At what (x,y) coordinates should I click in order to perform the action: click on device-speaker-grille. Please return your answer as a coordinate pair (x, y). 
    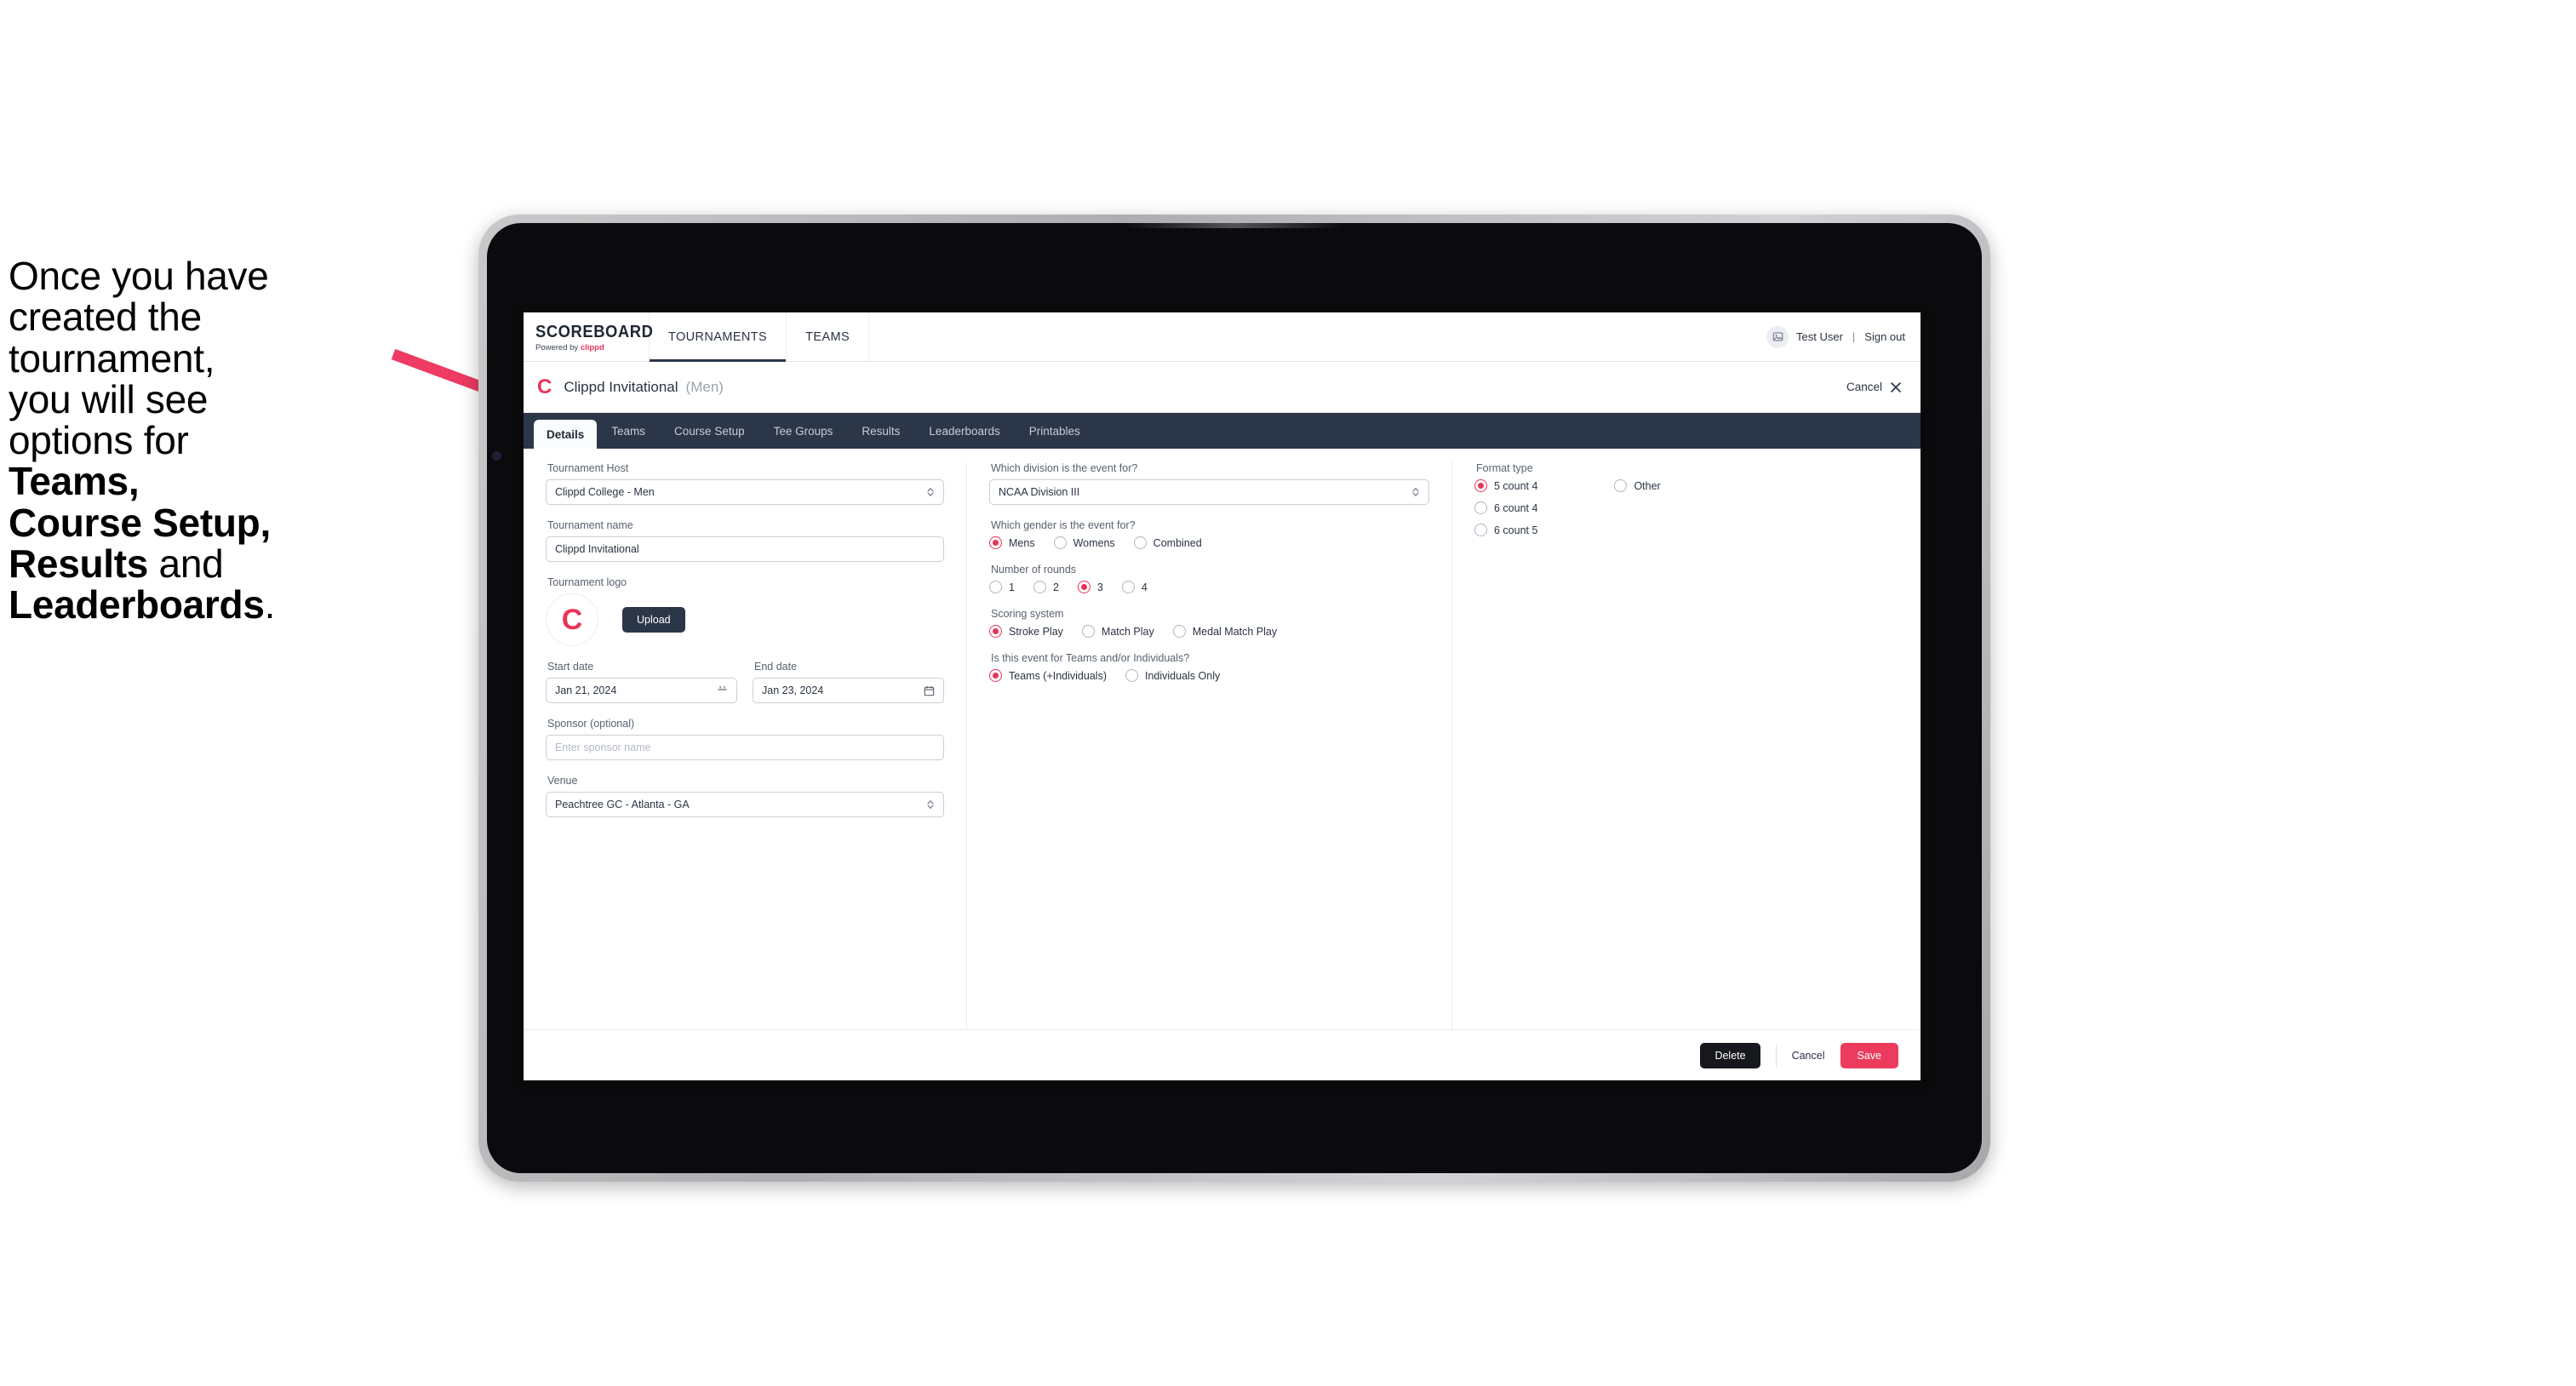
    Looking at the image, I should click on (1234, 226).